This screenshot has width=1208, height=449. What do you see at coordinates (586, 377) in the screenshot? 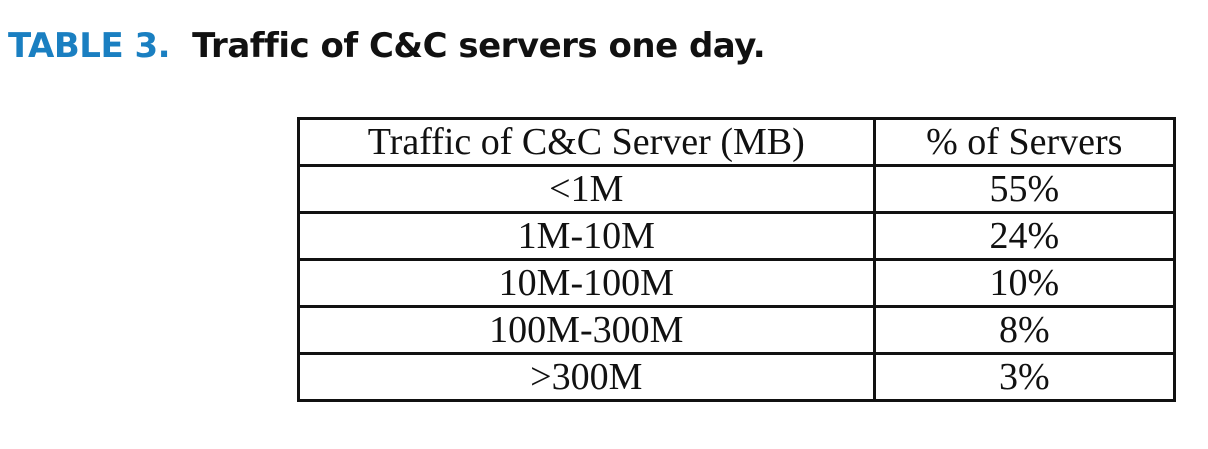
I see `traffic-cell: >300M` at bounding box center [586, 377].